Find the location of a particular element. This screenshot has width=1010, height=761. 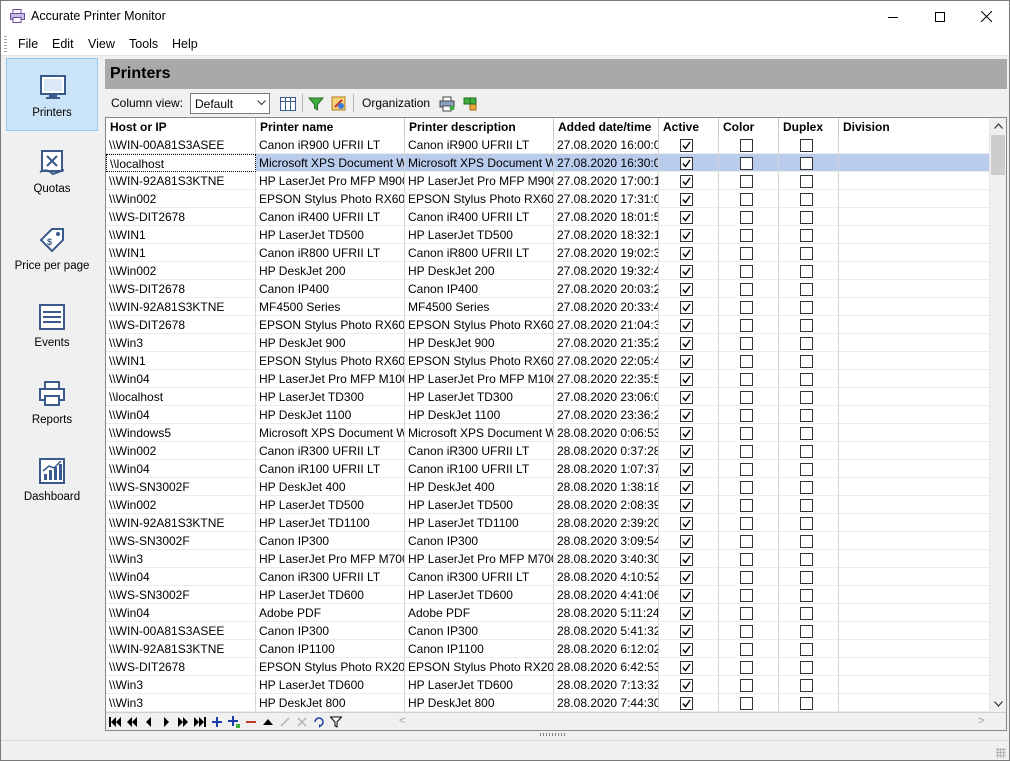

sidebar-item-events: Events is located at coordinates (52, 325).